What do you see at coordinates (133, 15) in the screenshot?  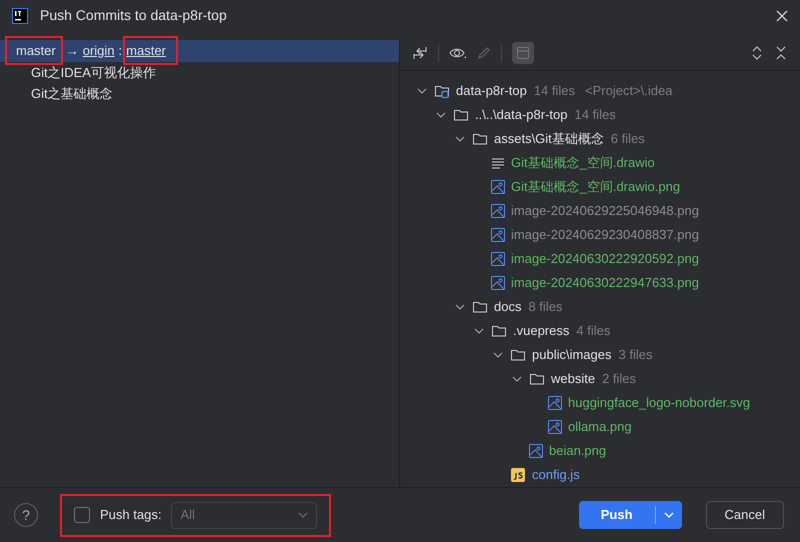 I see `window-title: Push Commits to data-p8r-top` at bounding box center [133, 15].